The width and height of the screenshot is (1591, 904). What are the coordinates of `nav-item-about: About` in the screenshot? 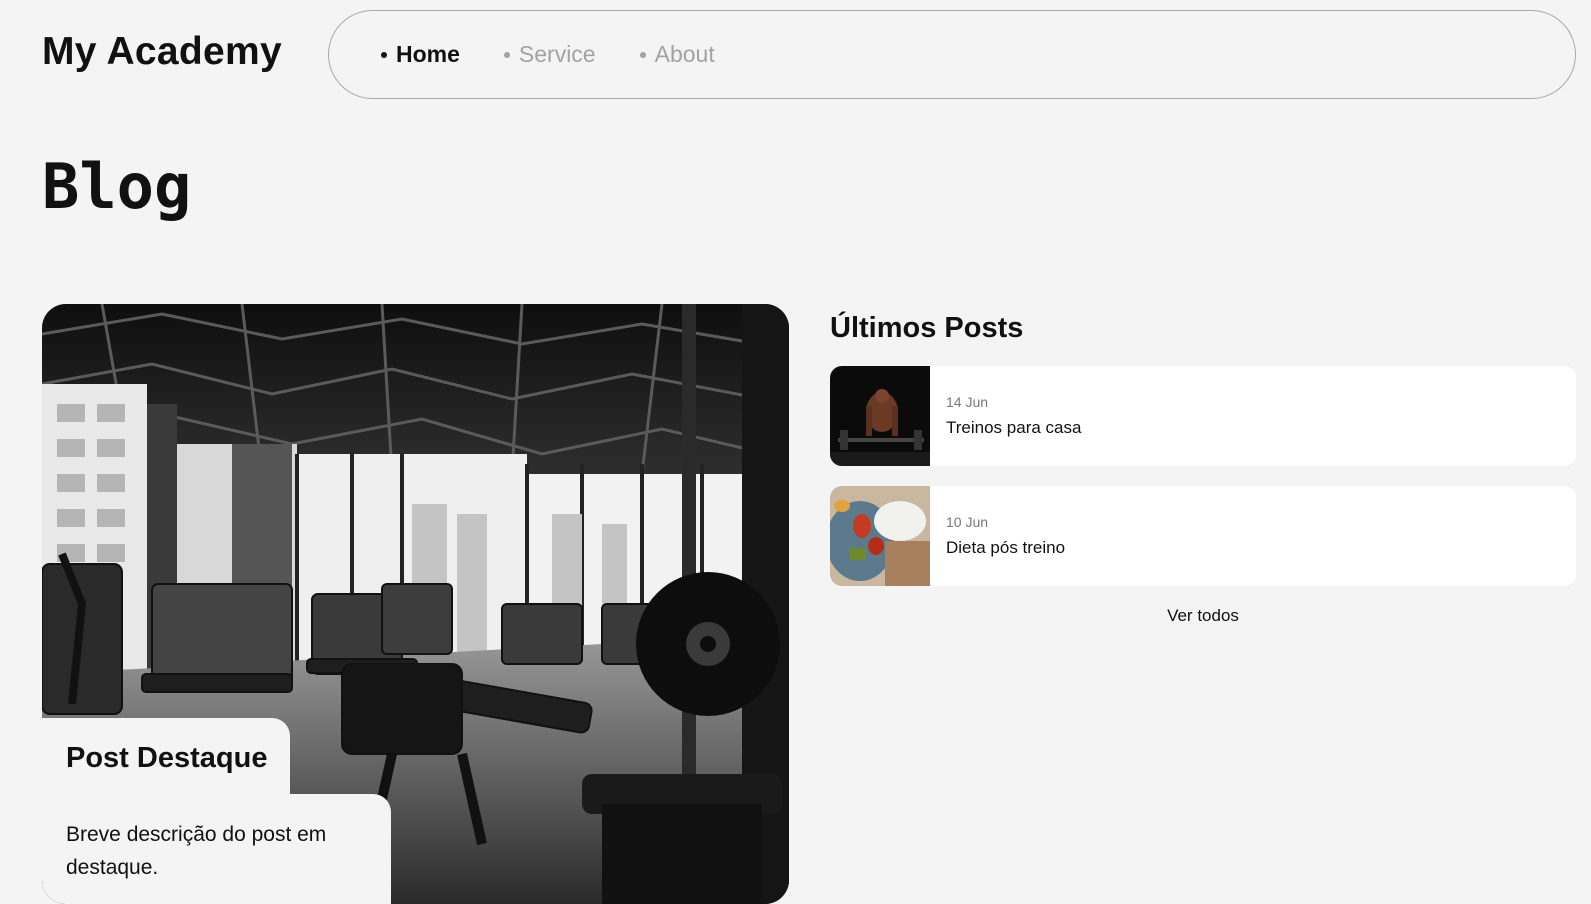 It's located at (677, 54).